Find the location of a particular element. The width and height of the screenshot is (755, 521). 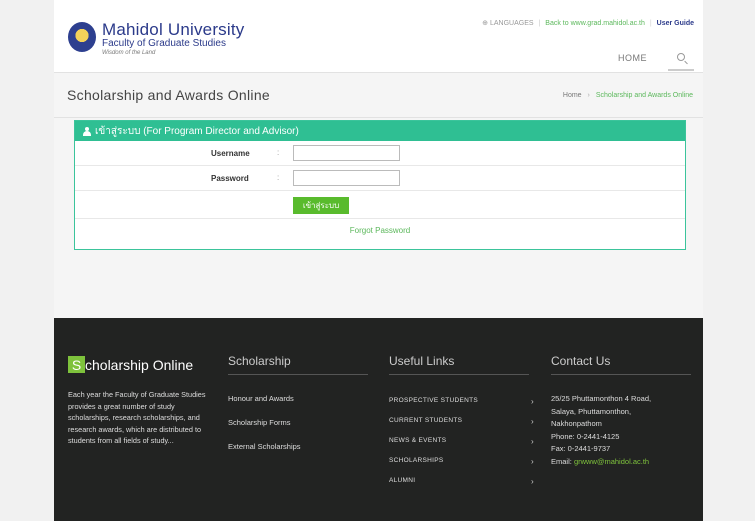

languages-link: LANGUAGES is located at coordinates (512, 23).